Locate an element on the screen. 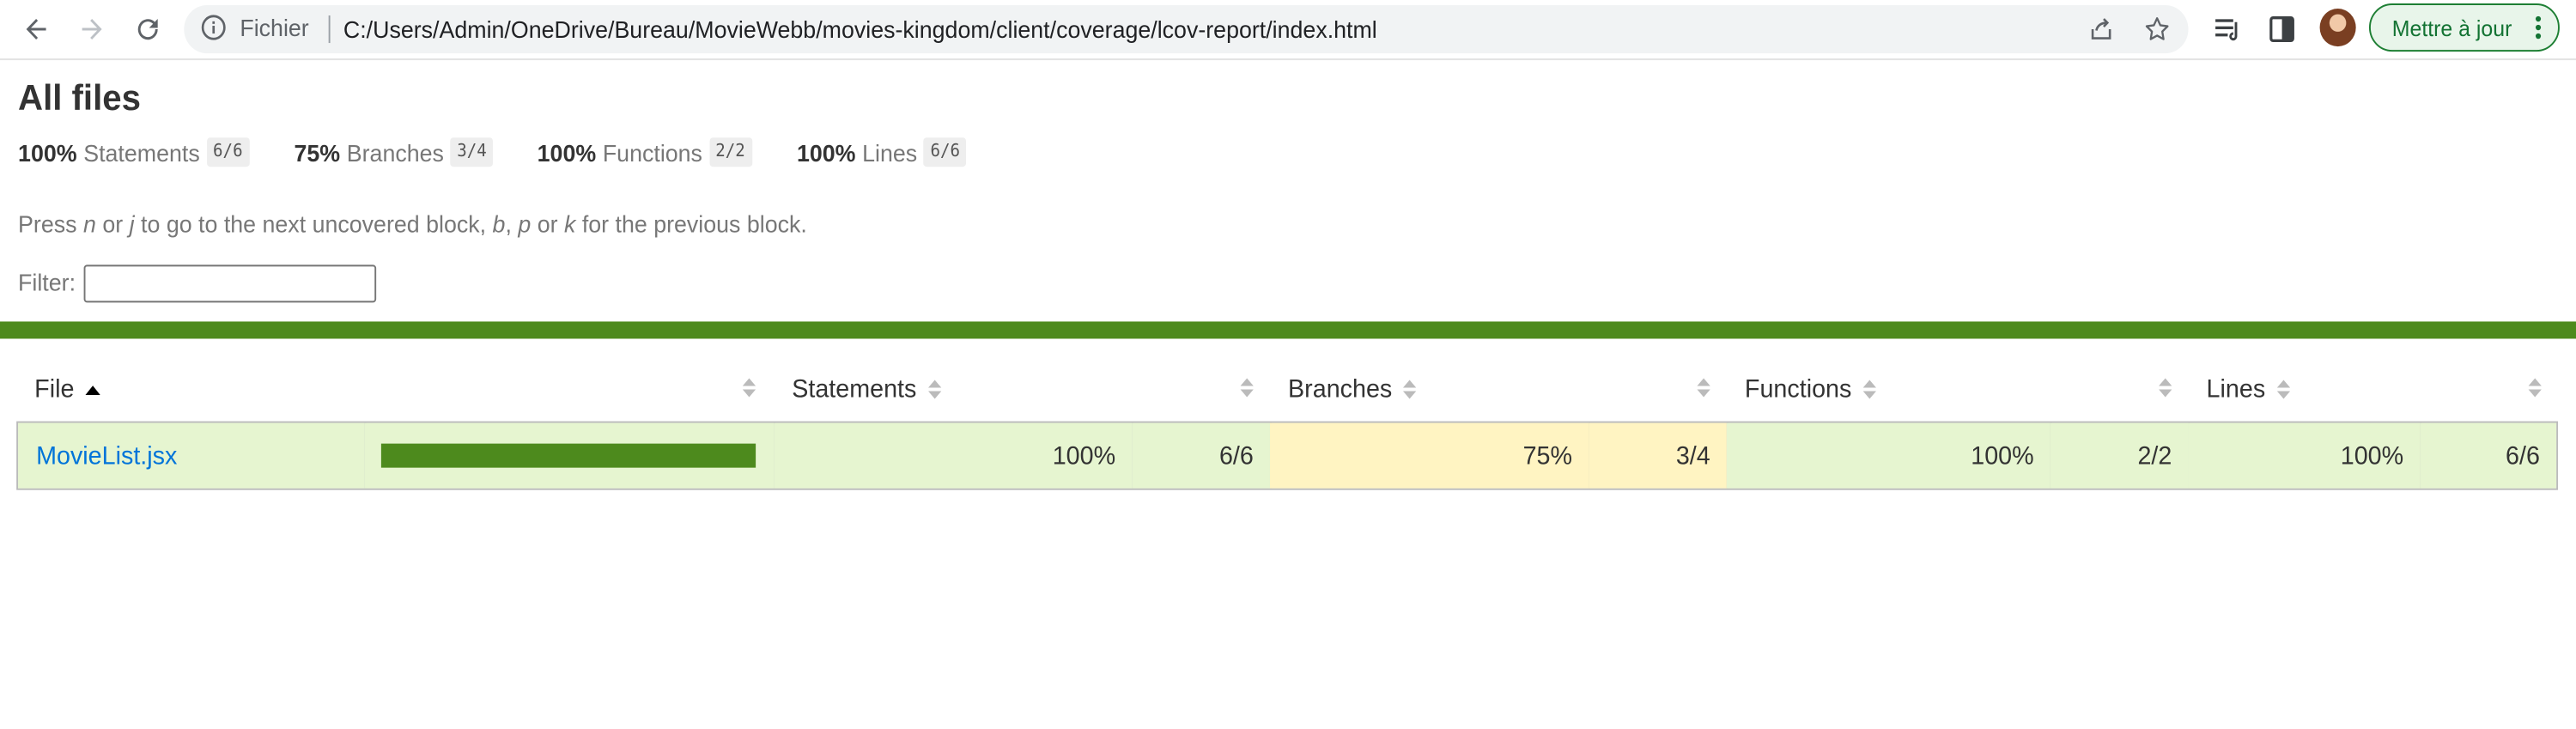  branches-pct-cell: 75% is located at coordinates (1430, 455).